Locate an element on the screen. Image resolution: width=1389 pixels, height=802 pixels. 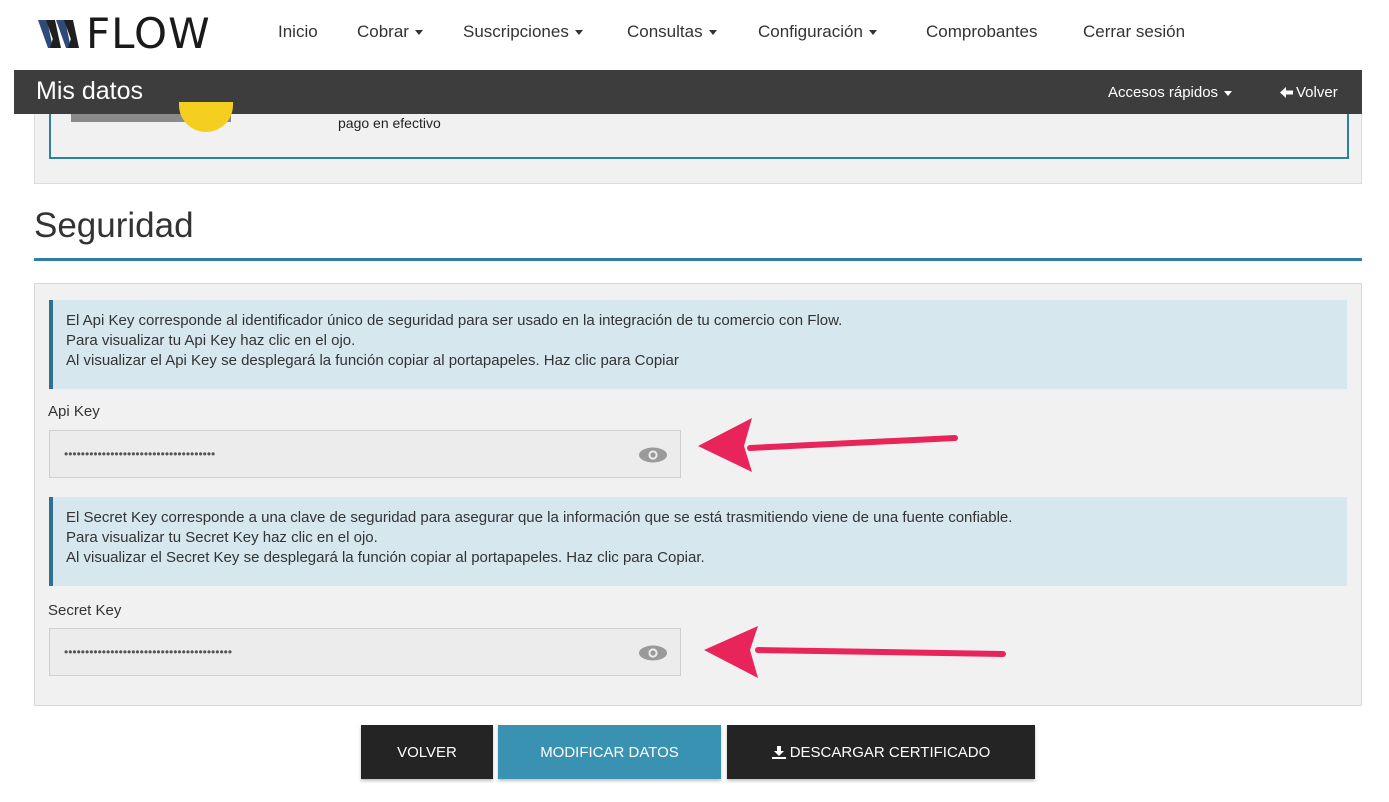
back-button: VOLVER is located at coordinates (427, 752).